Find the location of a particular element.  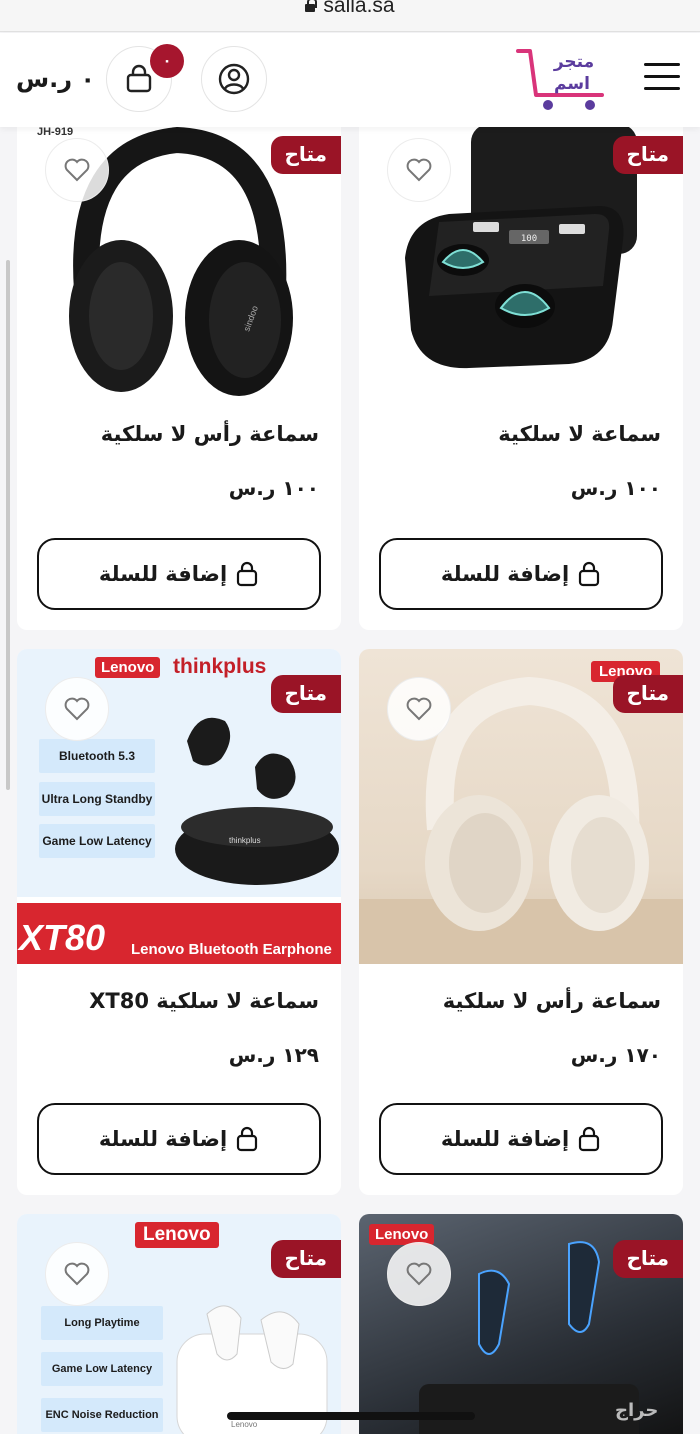

product-name: سماعة لا سلكية XT80 is located at coordinates (204, 1001).